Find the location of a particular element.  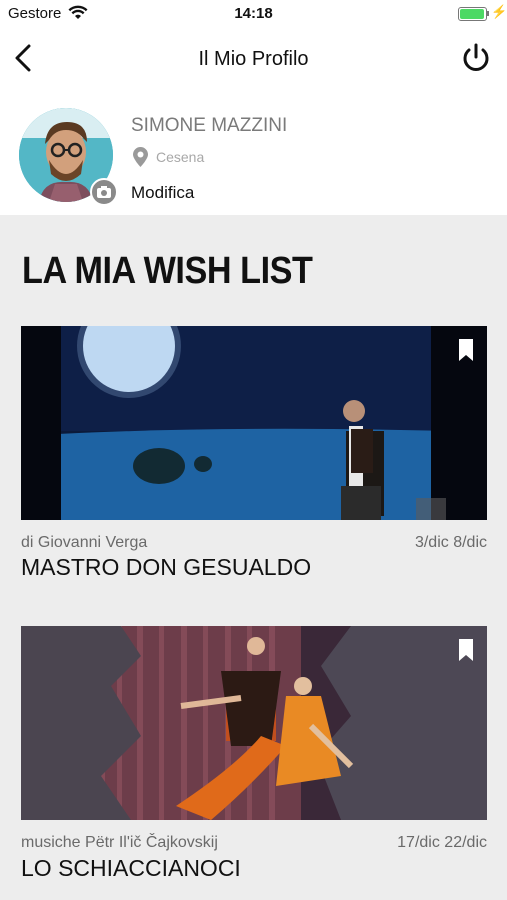

wishlist-item-title: MASTRO DON GESUALDO is located at coordinates (166, 567).